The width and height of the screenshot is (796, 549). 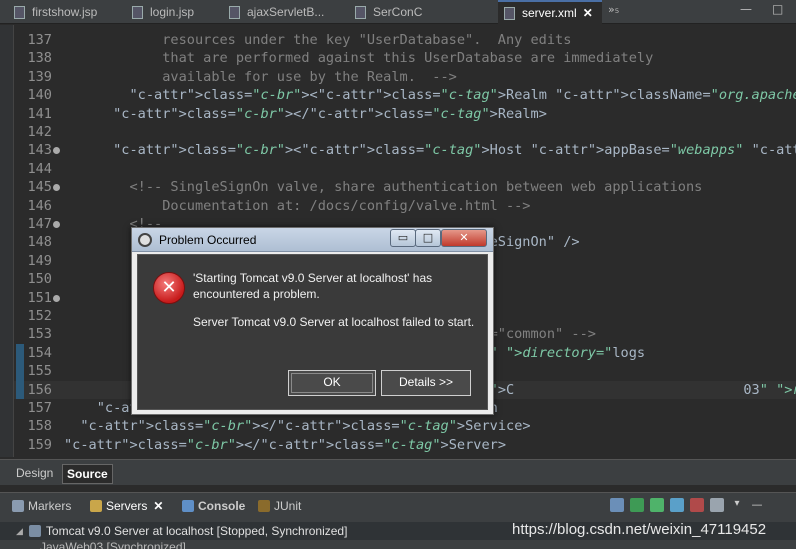 What do you see at coordinates (613, 9) in the screenshot?
I see `tab-overflow-button: »₅` at bounding box center [613, 9].